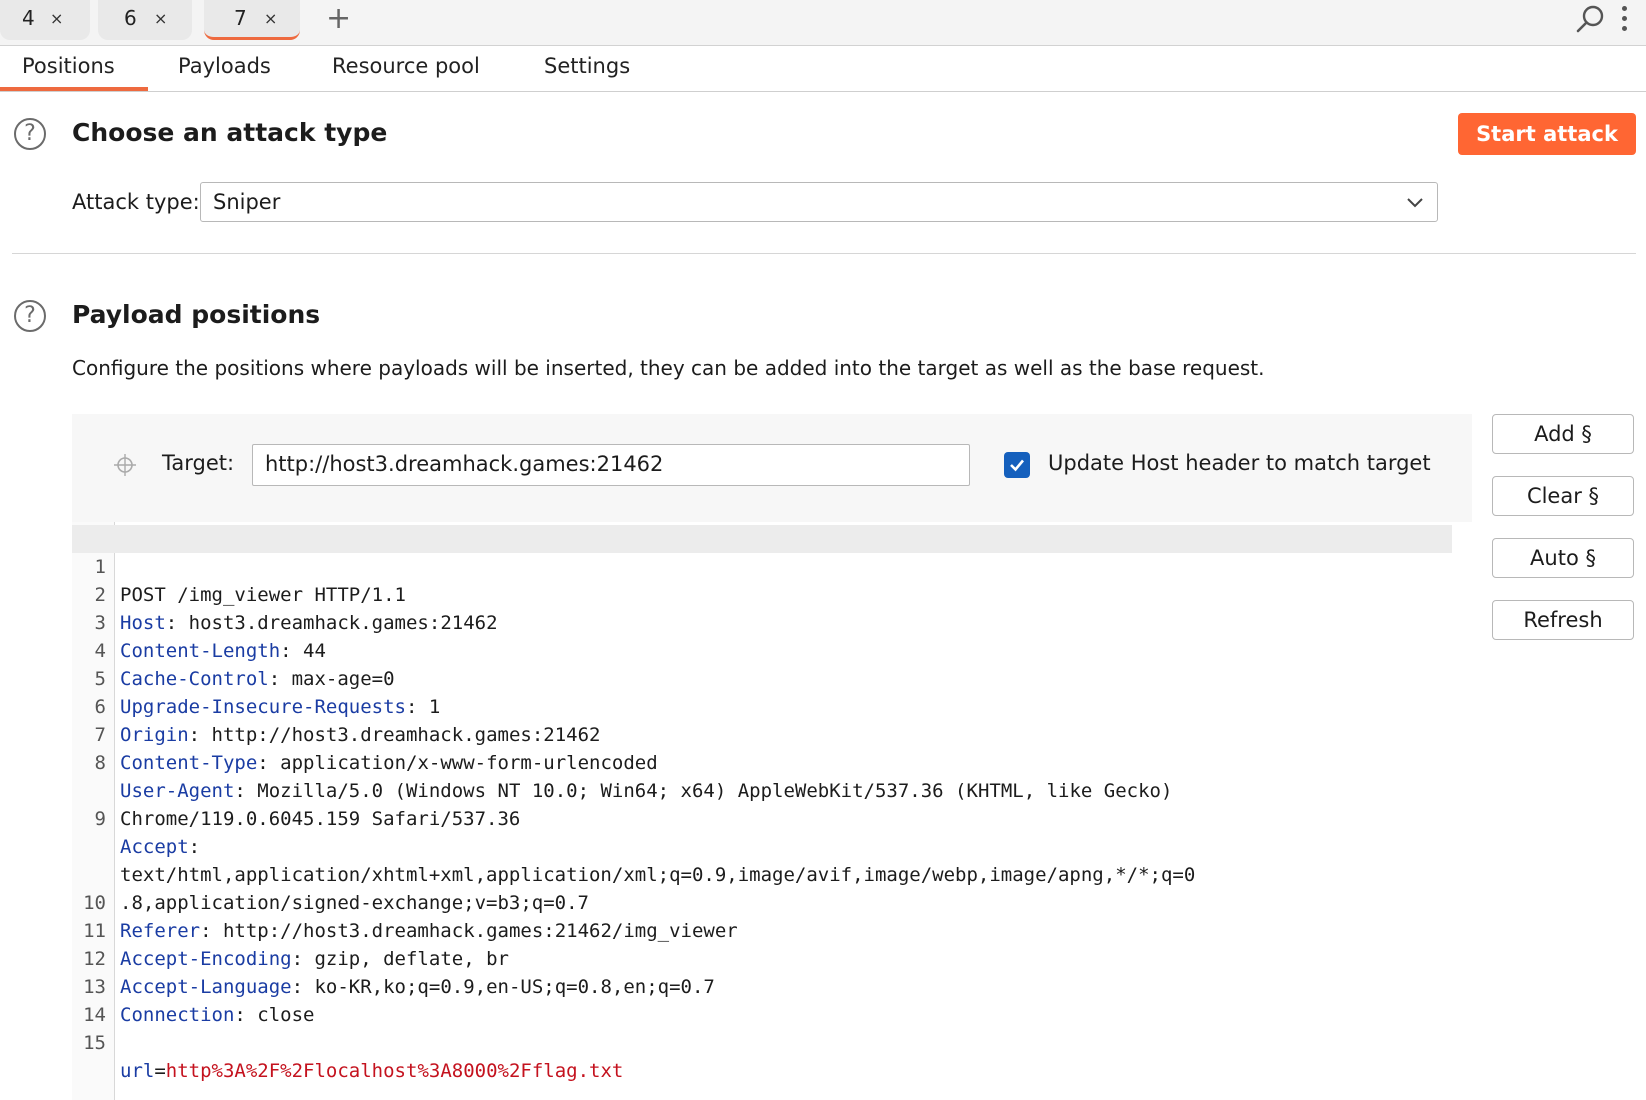 The height and width of the screenshot is (1100, 1646). I want to click on attack-type-value: Sniper, so click(247, 202).